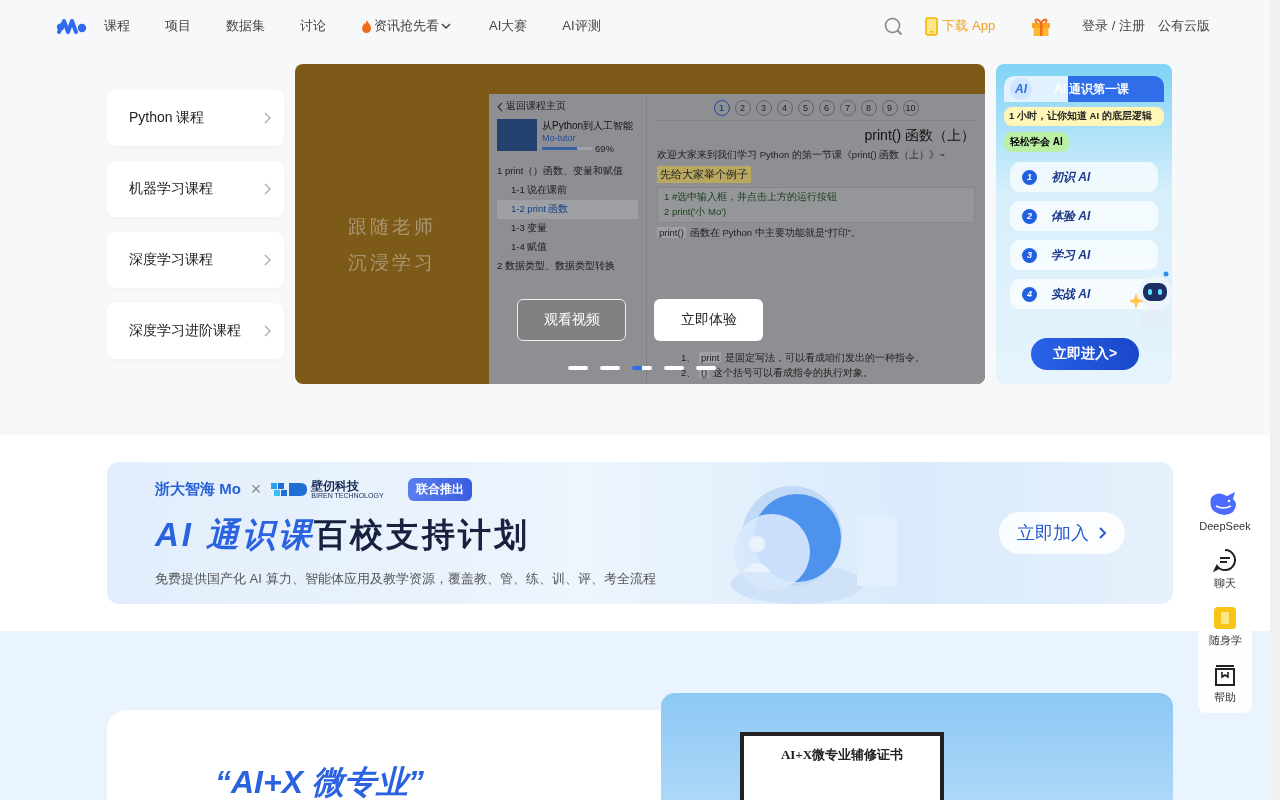 The image size is (1280, 800). I want to click on bookmark-box-icon, so click(1225, 675).